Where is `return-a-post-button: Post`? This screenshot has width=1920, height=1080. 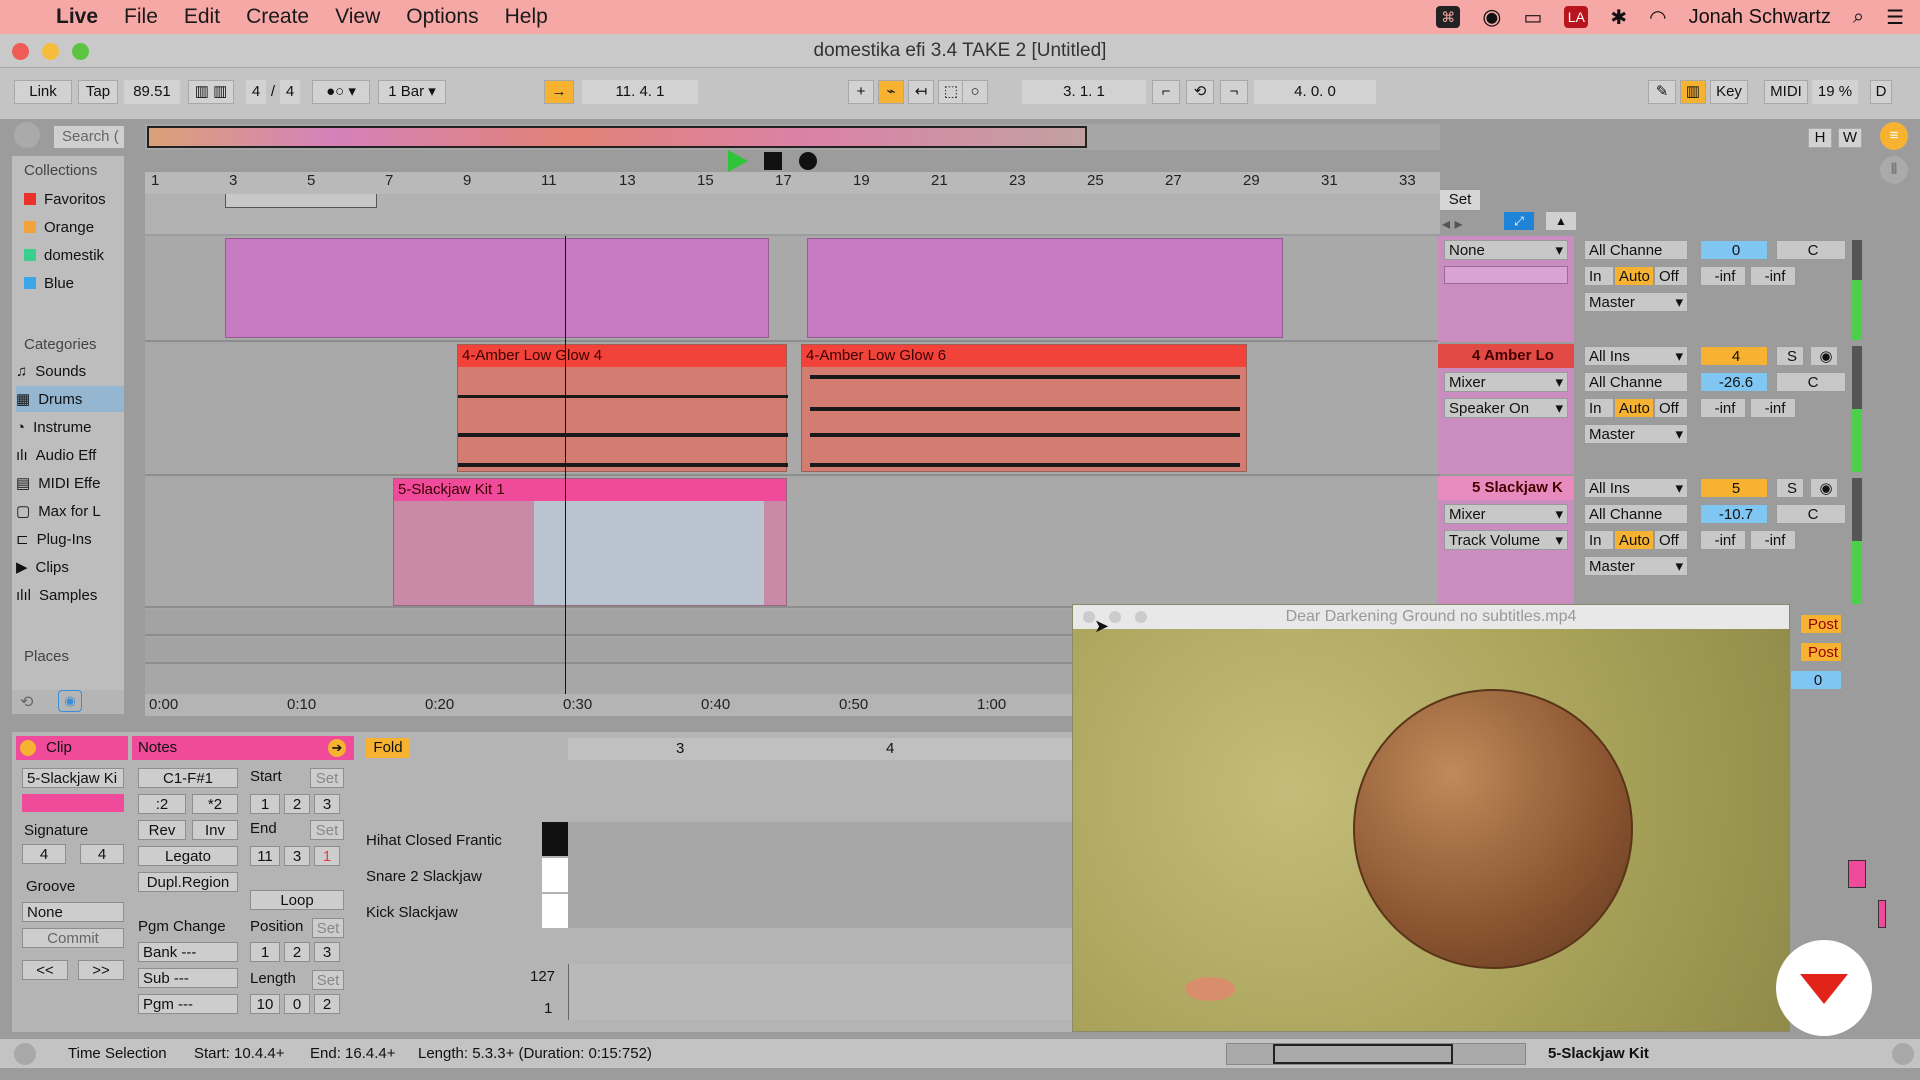 return-a-post-button: Post is located at coordinates (1821, 624).